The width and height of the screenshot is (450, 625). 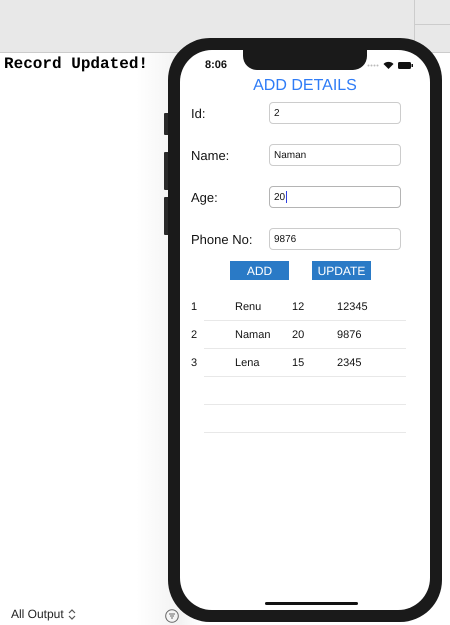 What do you see at coordinates (216, 65) in the screenshot?
I see `status-time: 8:06` at bounding box center [216, 65].